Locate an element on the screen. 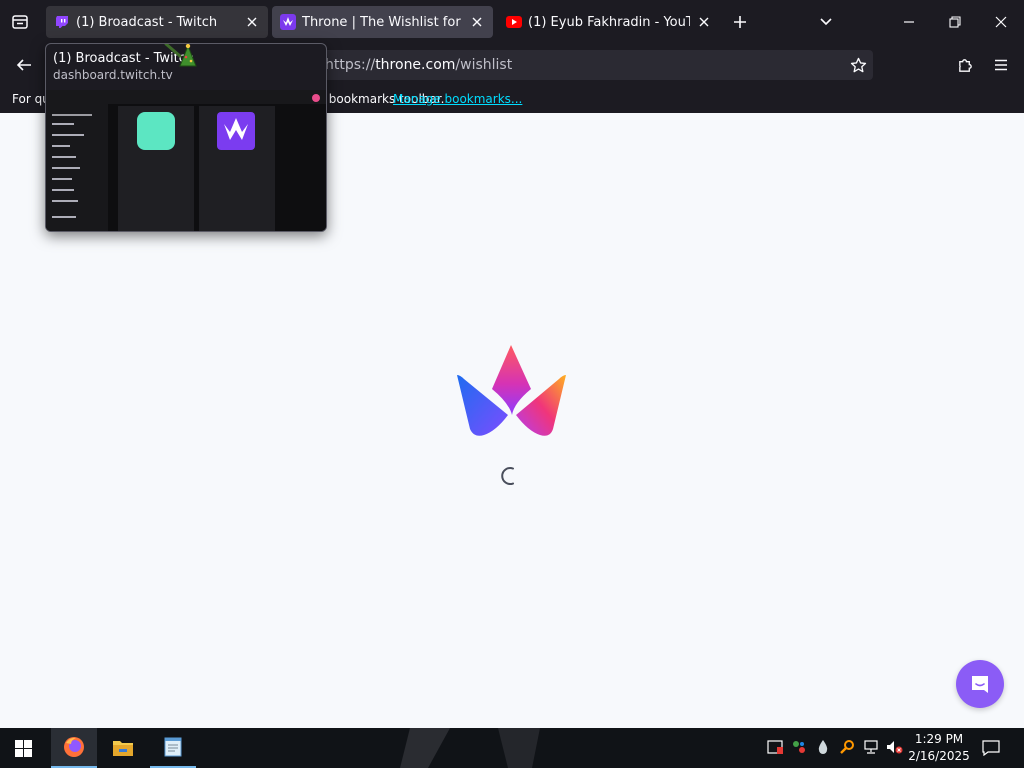  list-all-tabs-button is located at coordinates (826, 22).